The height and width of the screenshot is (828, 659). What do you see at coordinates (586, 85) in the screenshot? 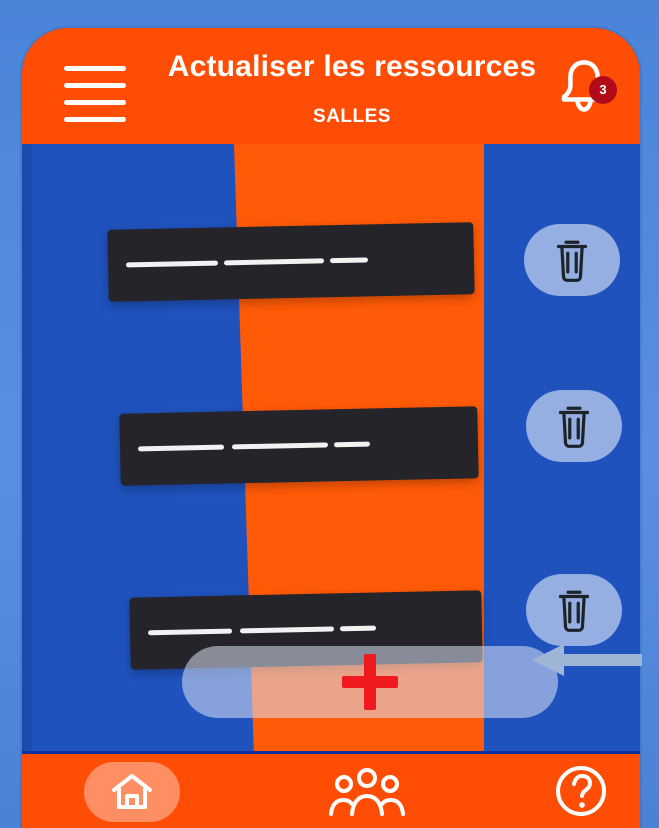
I see `notifications-button: 3` at bounding box center [586, 85].